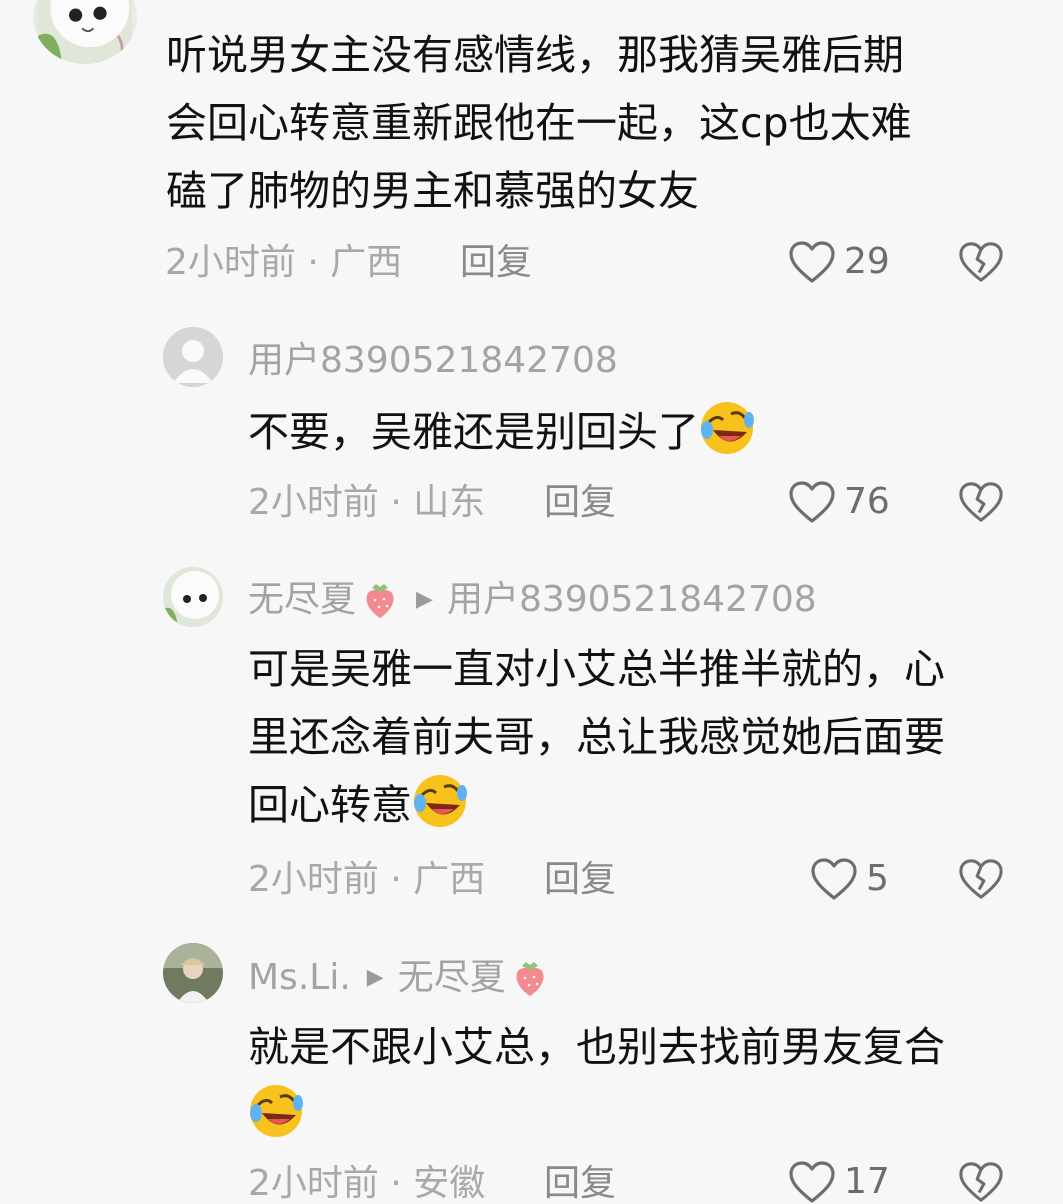 This screenshot has height=1204, width=1063. What do you see at coordinates (867, 501) in the screenshot?
I see `comment-2-like-count: 76` at bounding box center [867, 501].